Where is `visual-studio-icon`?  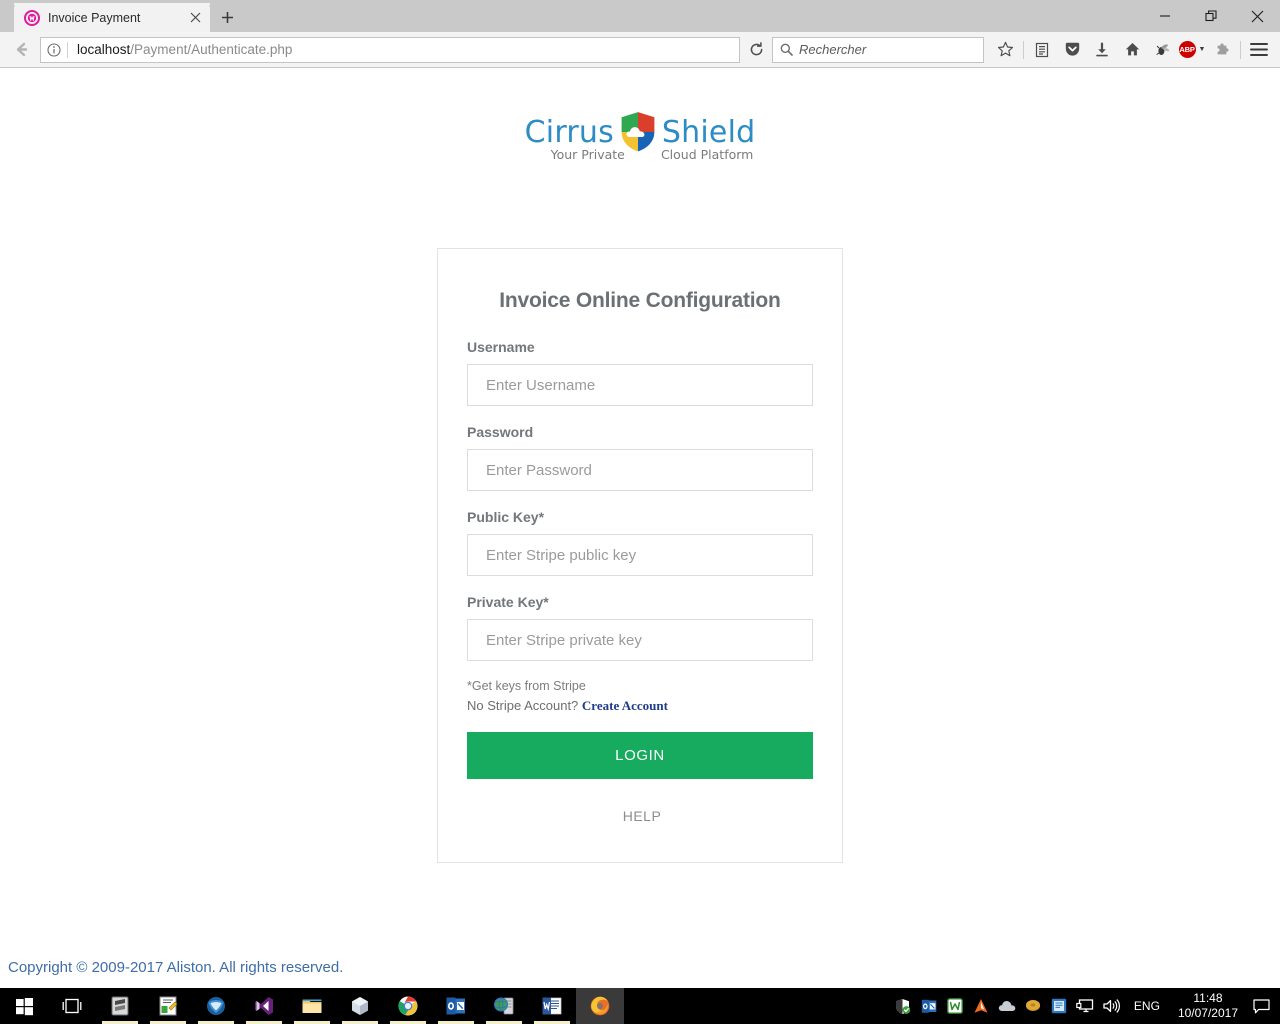 visual-studio-icon is located at coordinates (264, 1006).